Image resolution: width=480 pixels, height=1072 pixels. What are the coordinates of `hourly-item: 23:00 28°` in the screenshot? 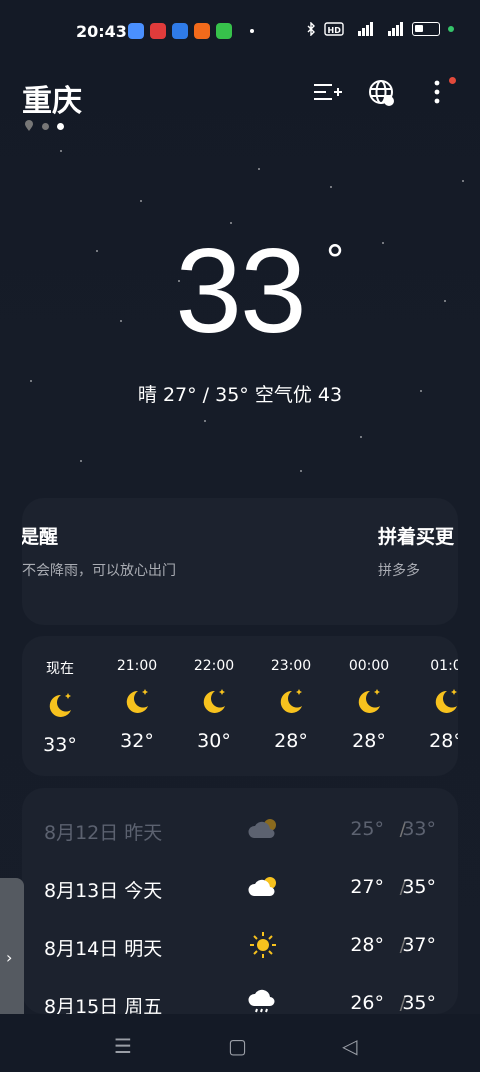 It's located at (291, 705).